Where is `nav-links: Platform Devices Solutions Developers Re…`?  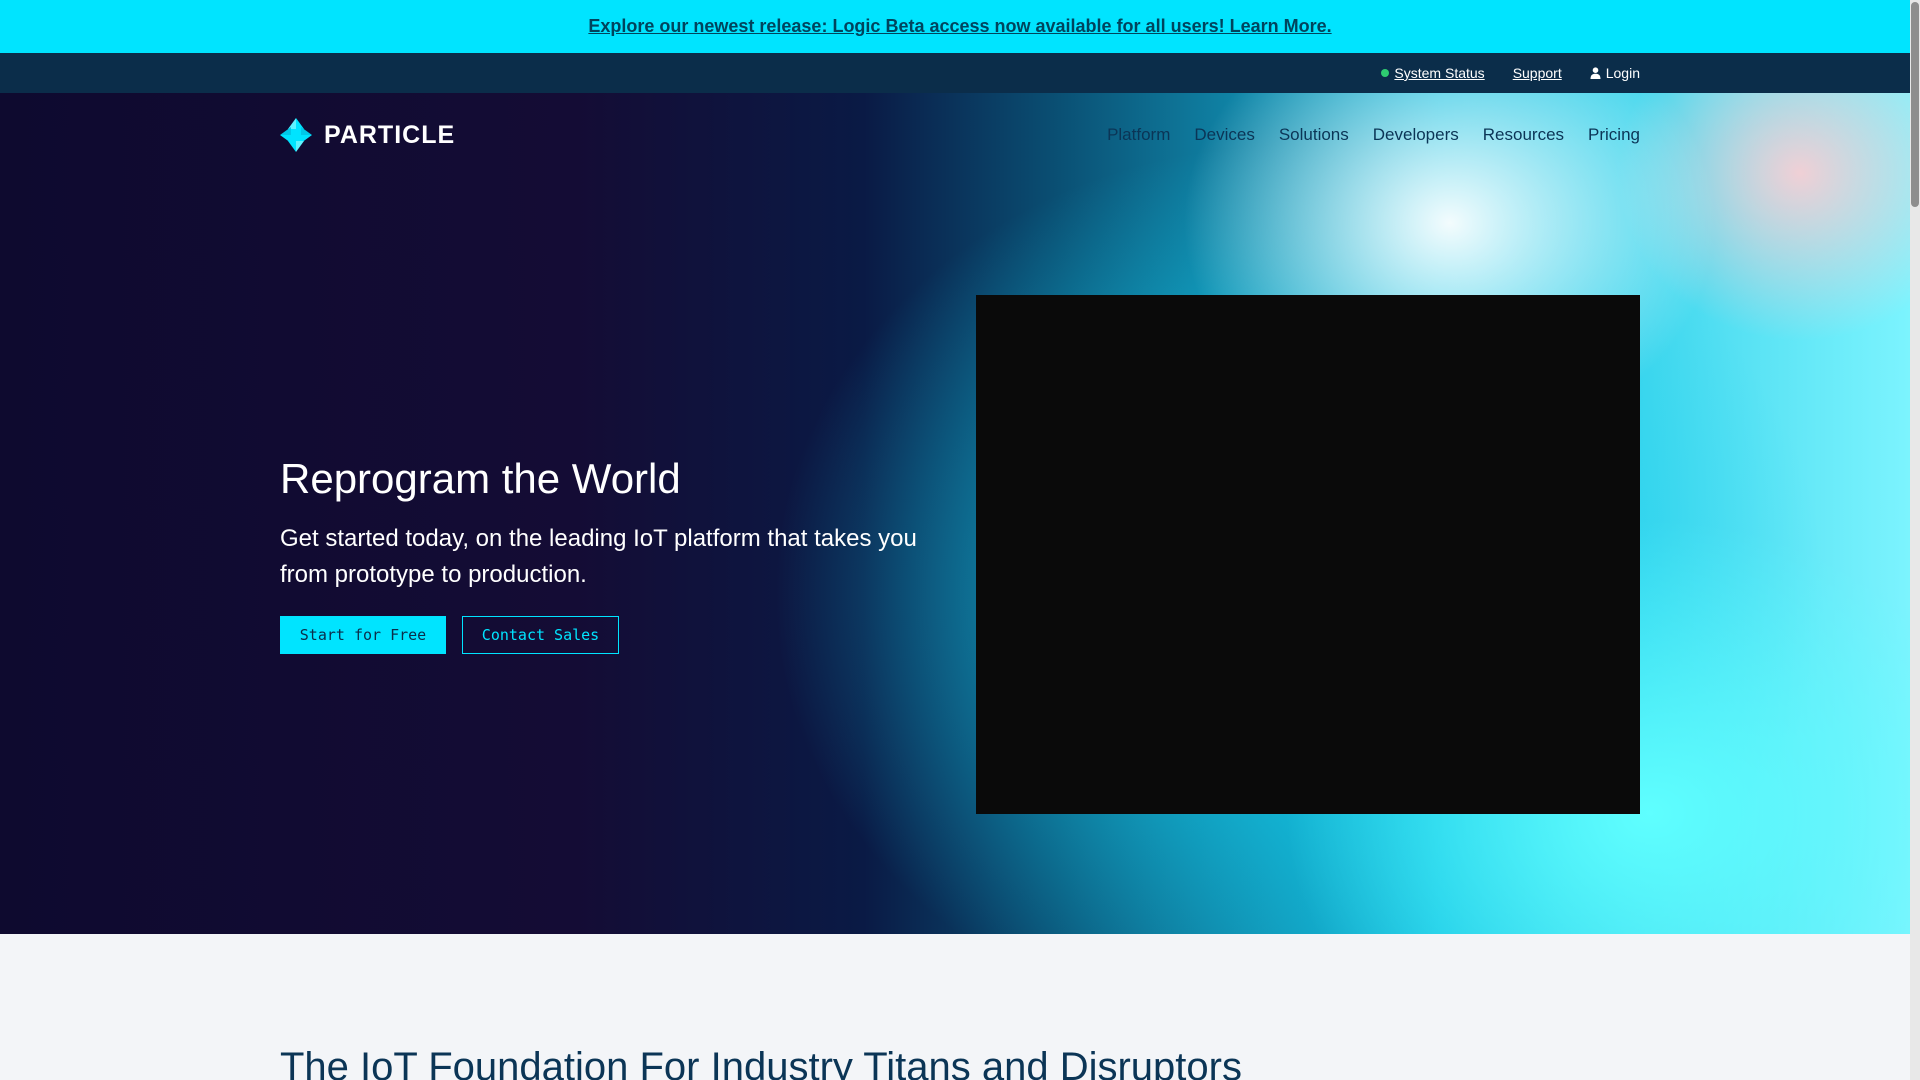 nav-links: Platform Devices Solutions Developers Re… is located at coordinates (1373, 135).